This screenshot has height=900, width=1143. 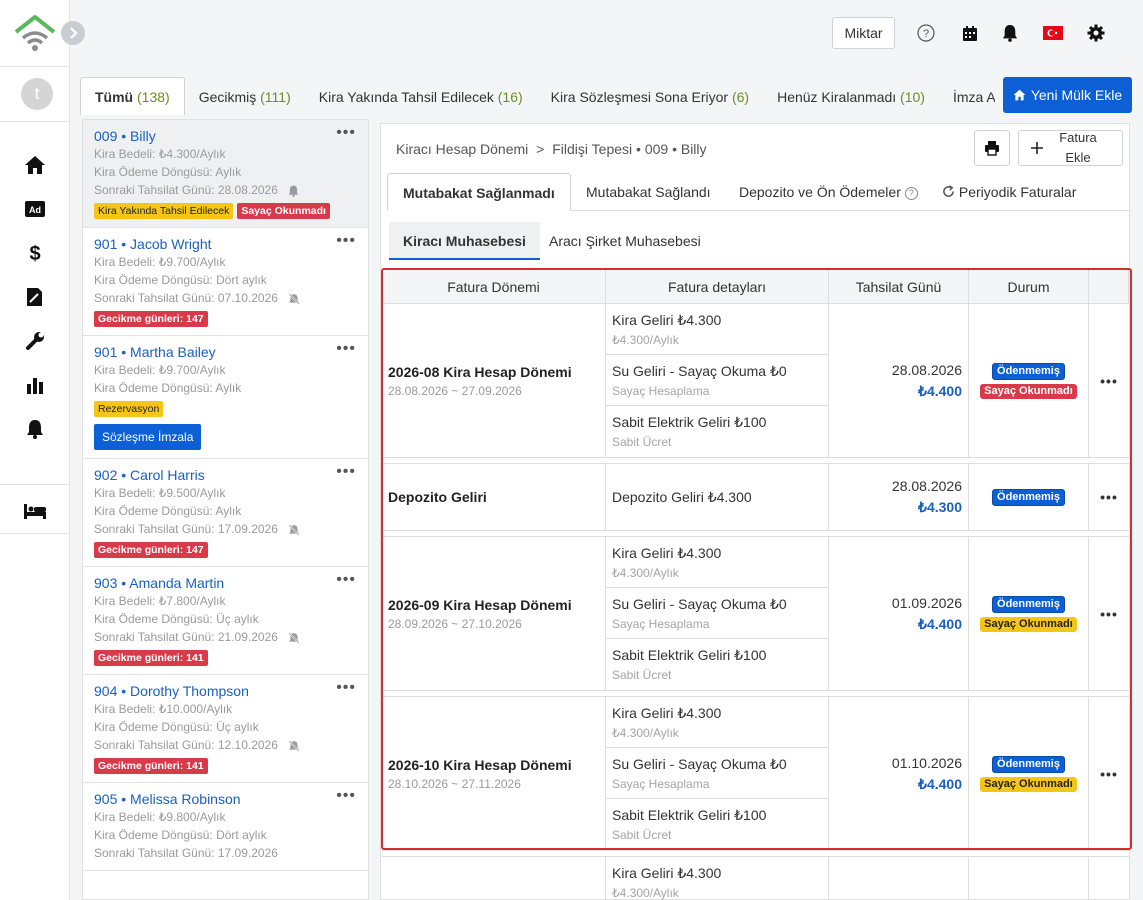 I want to click on collection-cell: 28.08.2026 ₺4.300, so click(x=899, y=497).